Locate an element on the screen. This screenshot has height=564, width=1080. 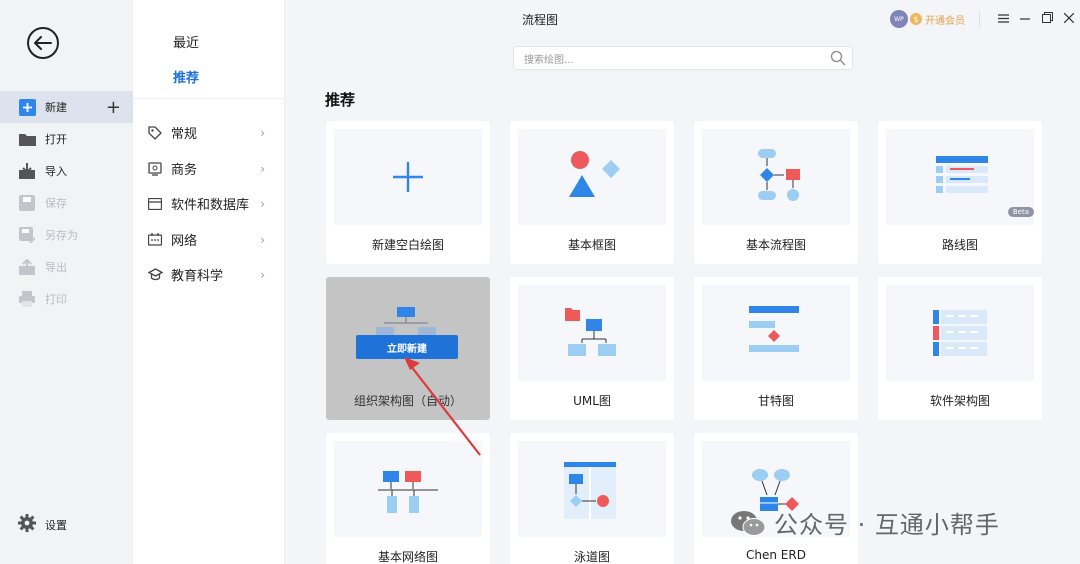
category-label: 软件和数据库 is located at coordinates (210, 205).